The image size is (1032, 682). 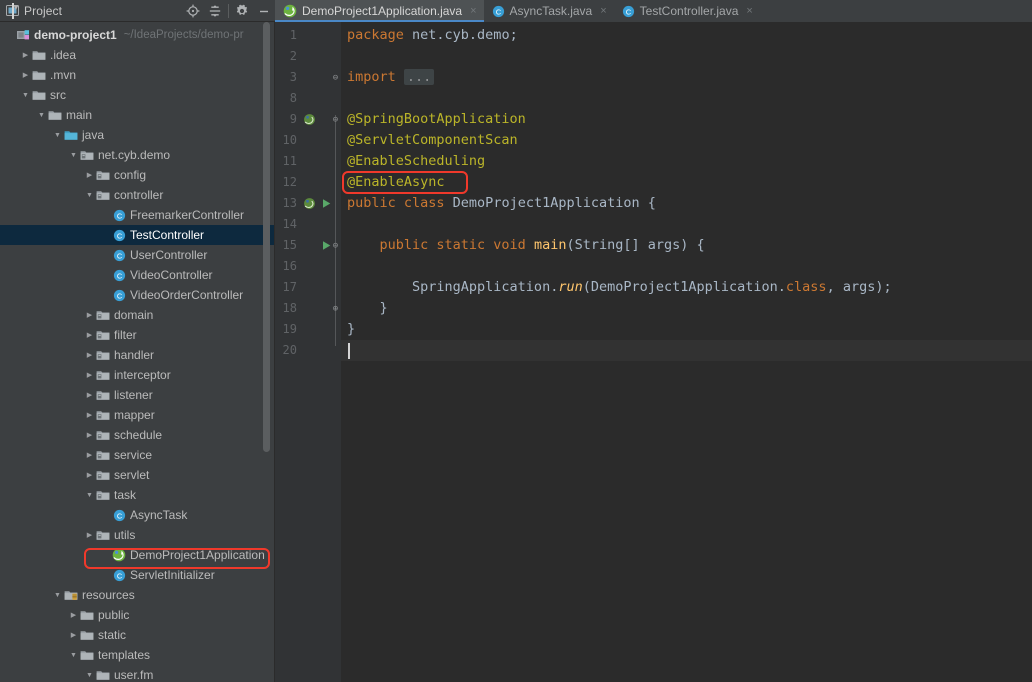 What do you see at coordinates (137, 635) in the screenshot?
I see `tree-node-static: ▶ static` at bounding box center [137, 635].